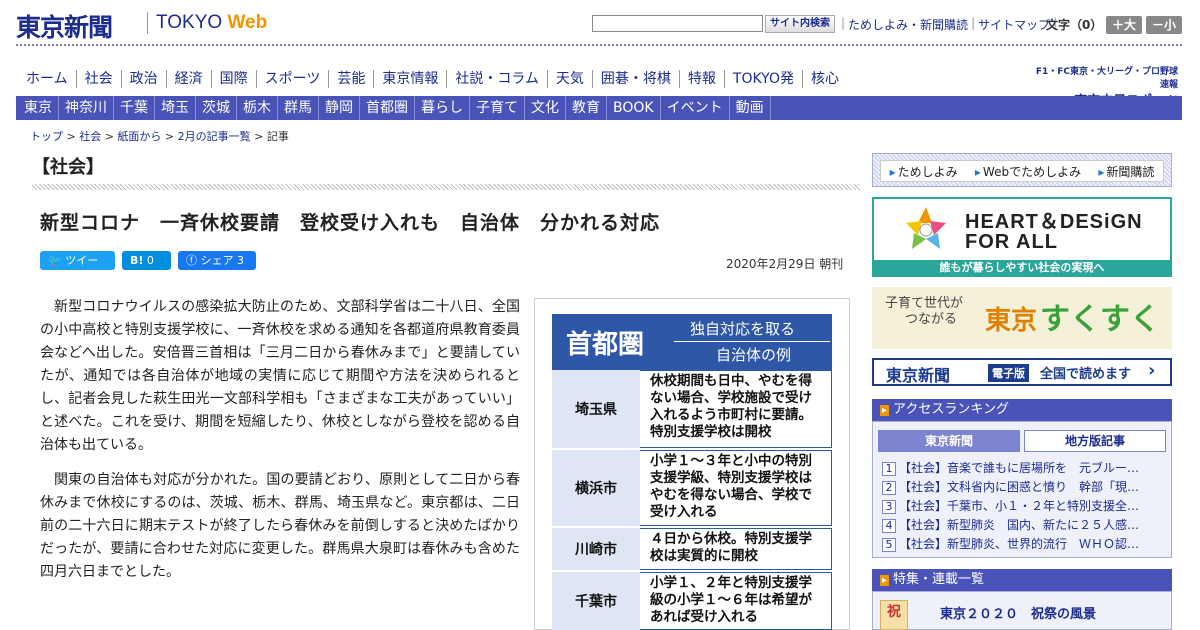 The height and width of the screenshot is (630, 1200). I want to click on ranking-number: 4, so click(889, 526).